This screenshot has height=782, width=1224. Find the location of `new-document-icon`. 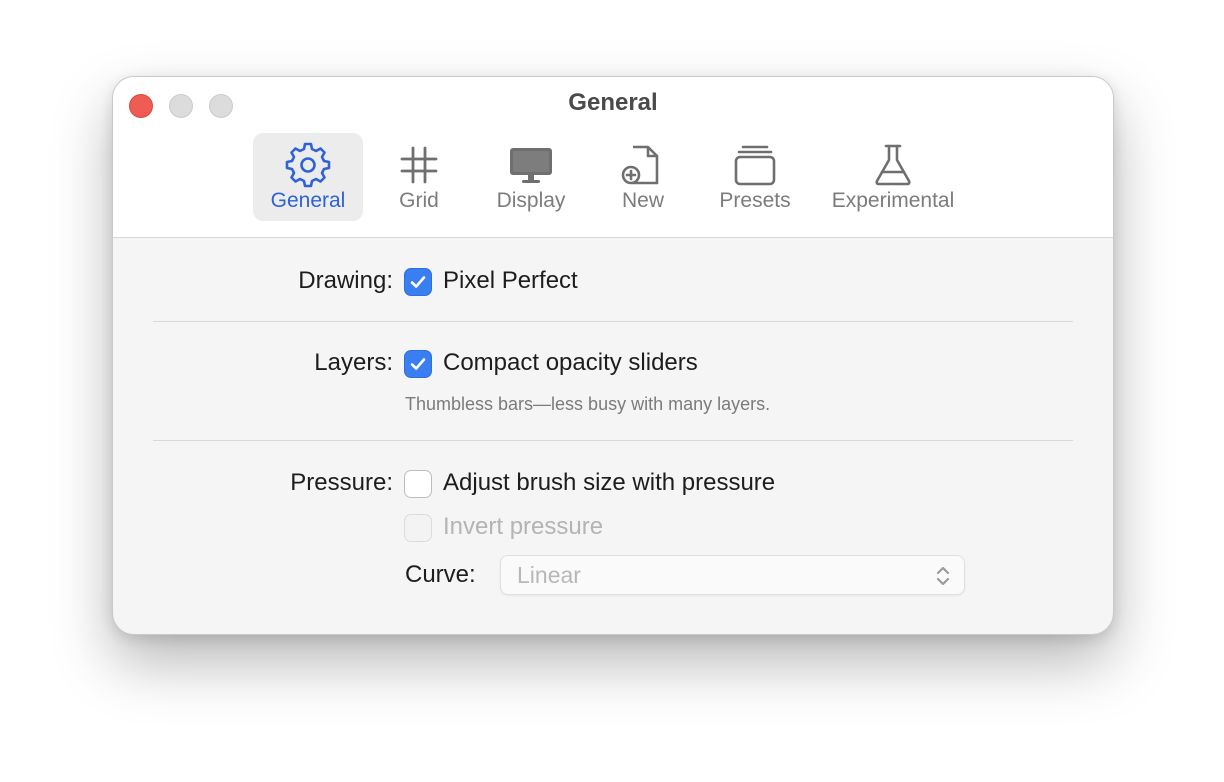

new-document-icon is located at coordinates (640, 165).